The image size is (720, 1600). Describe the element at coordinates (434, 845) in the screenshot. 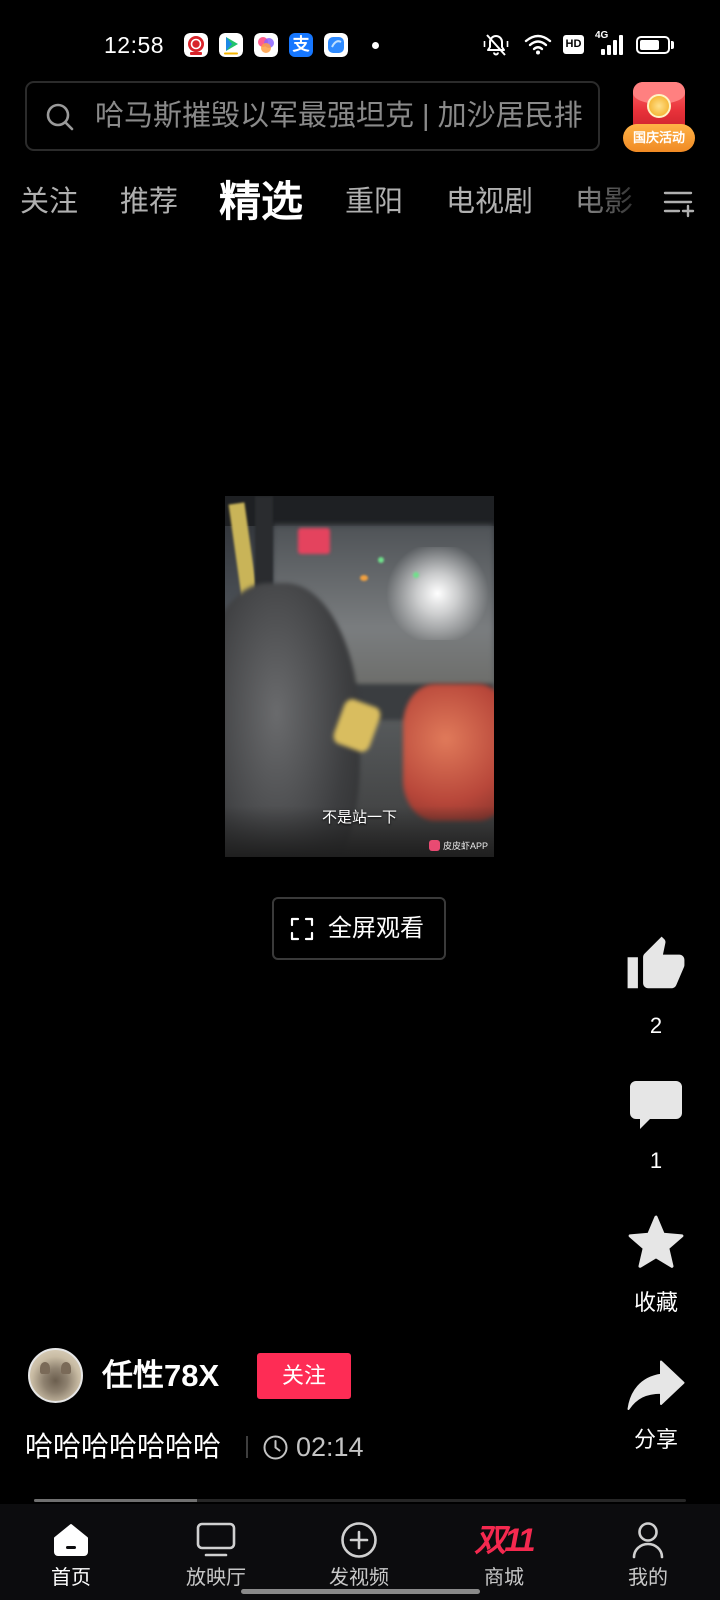

I see `watermark-logo-icon` at that location.